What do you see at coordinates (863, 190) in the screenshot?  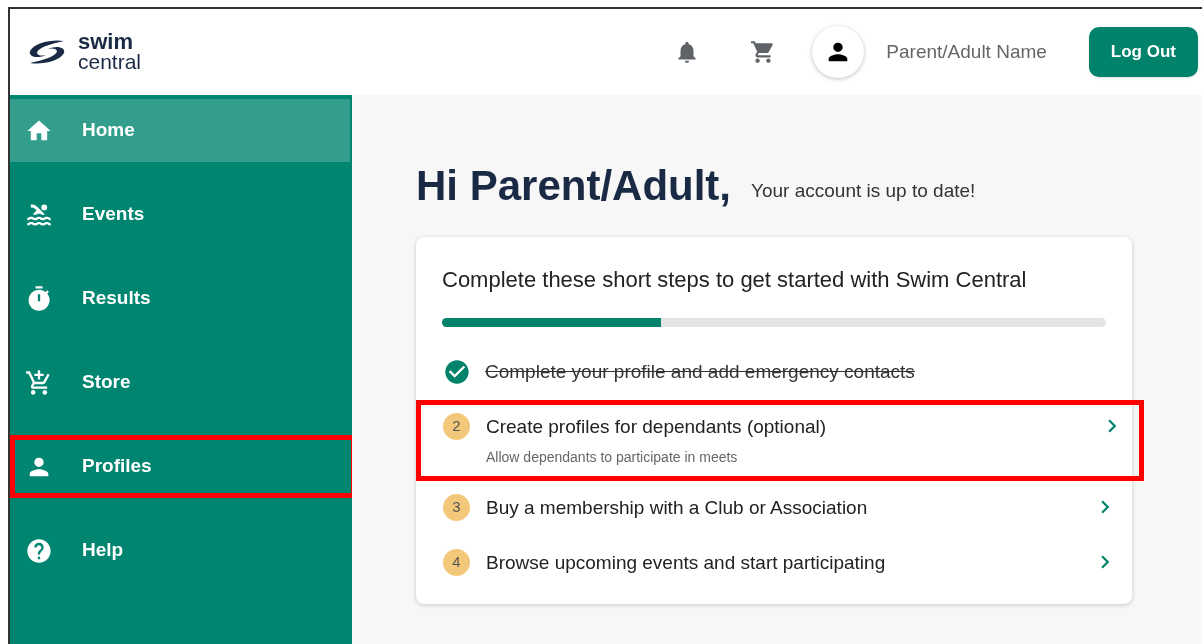 I see `account-status: Your account is up to date!` at bounding box center [863, 190].